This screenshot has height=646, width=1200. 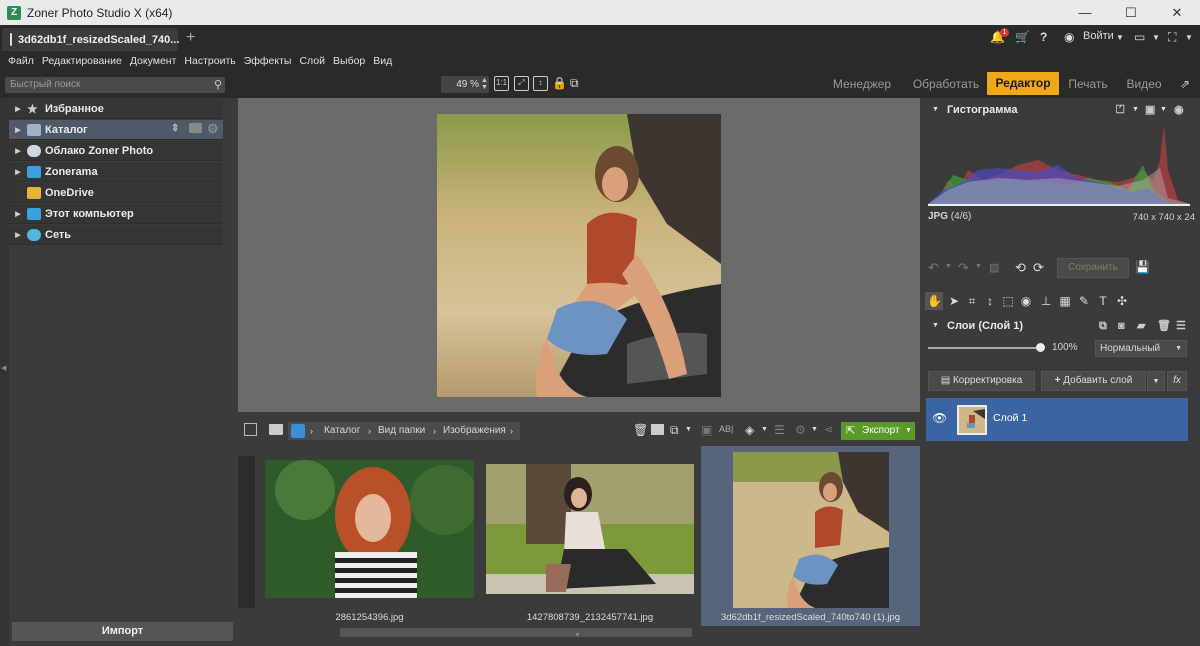 What do you see at coordinates (116, 109) in the screenshot?
I see `nav-item-favorites: ▶ ★ Избранное` at bounding box center [116, 109].